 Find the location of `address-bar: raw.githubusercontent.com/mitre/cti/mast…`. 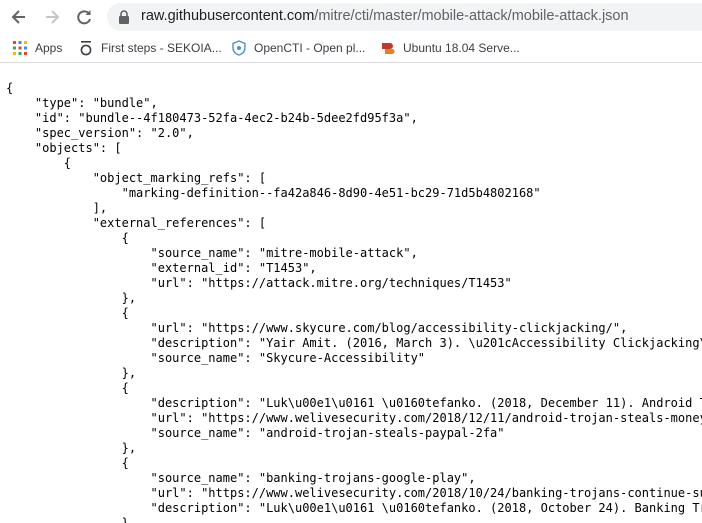

address-bar: raw.githubusercontent.com/mitre/cti/mast… is located at coordinates (404, 17).